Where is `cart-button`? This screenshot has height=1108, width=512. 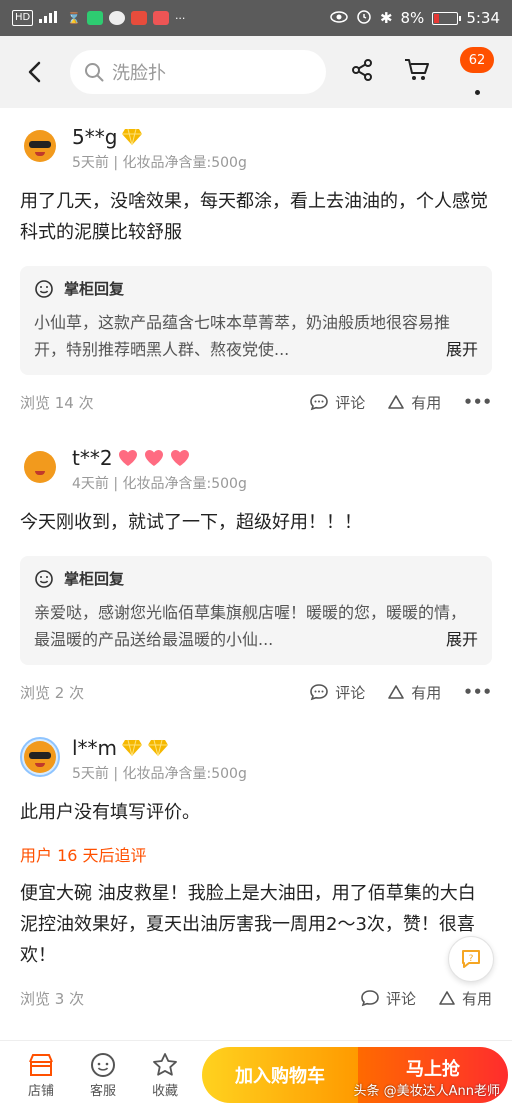 cart-button is located at coordinates (417, 72).